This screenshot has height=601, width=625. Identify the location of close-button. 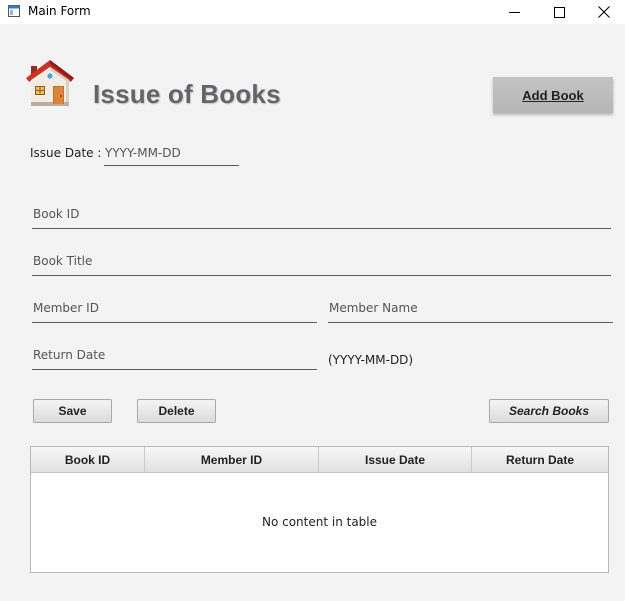
(603, 12).